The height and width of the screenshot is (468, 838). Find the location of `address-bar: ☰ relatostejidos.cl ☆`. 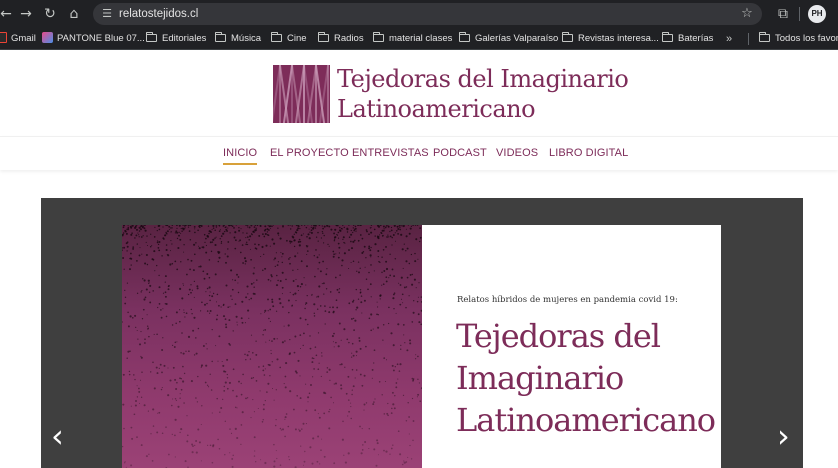

address-bar: ☰ relatostejidos.cl ☆ is located at coordinates (427, 14).